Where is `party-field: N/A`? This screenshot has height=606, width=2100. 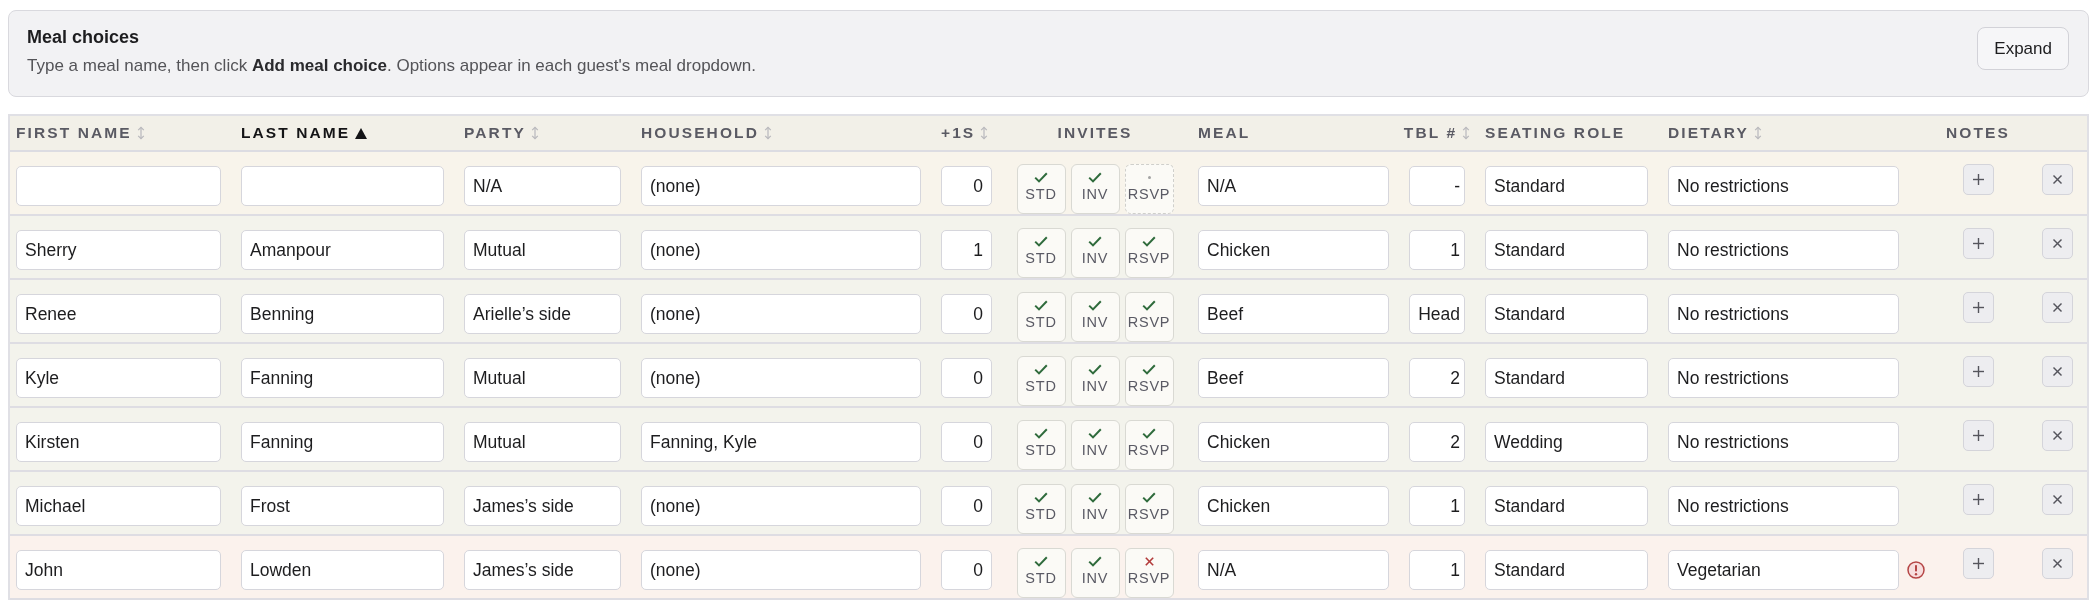 party-field: N/A is located at coordinates (542, 186).